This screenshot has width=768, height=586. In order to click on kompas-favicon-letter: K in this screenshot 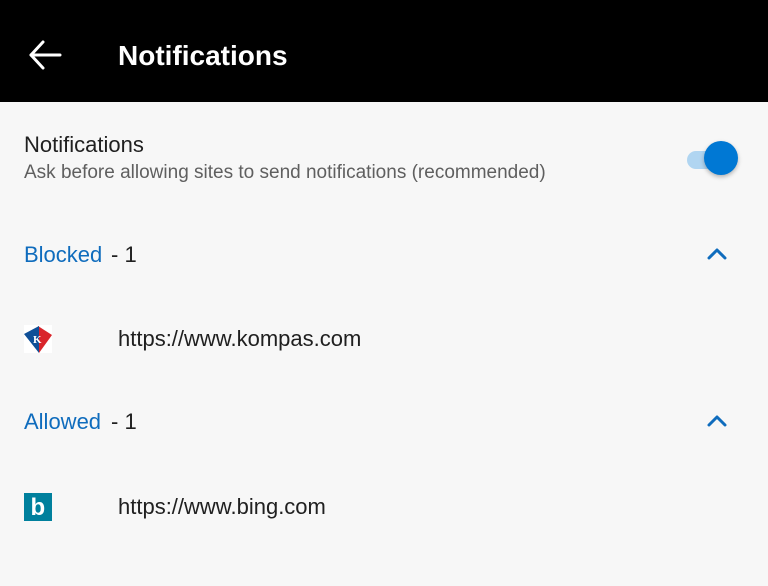, I will do `click(37, 340)`.